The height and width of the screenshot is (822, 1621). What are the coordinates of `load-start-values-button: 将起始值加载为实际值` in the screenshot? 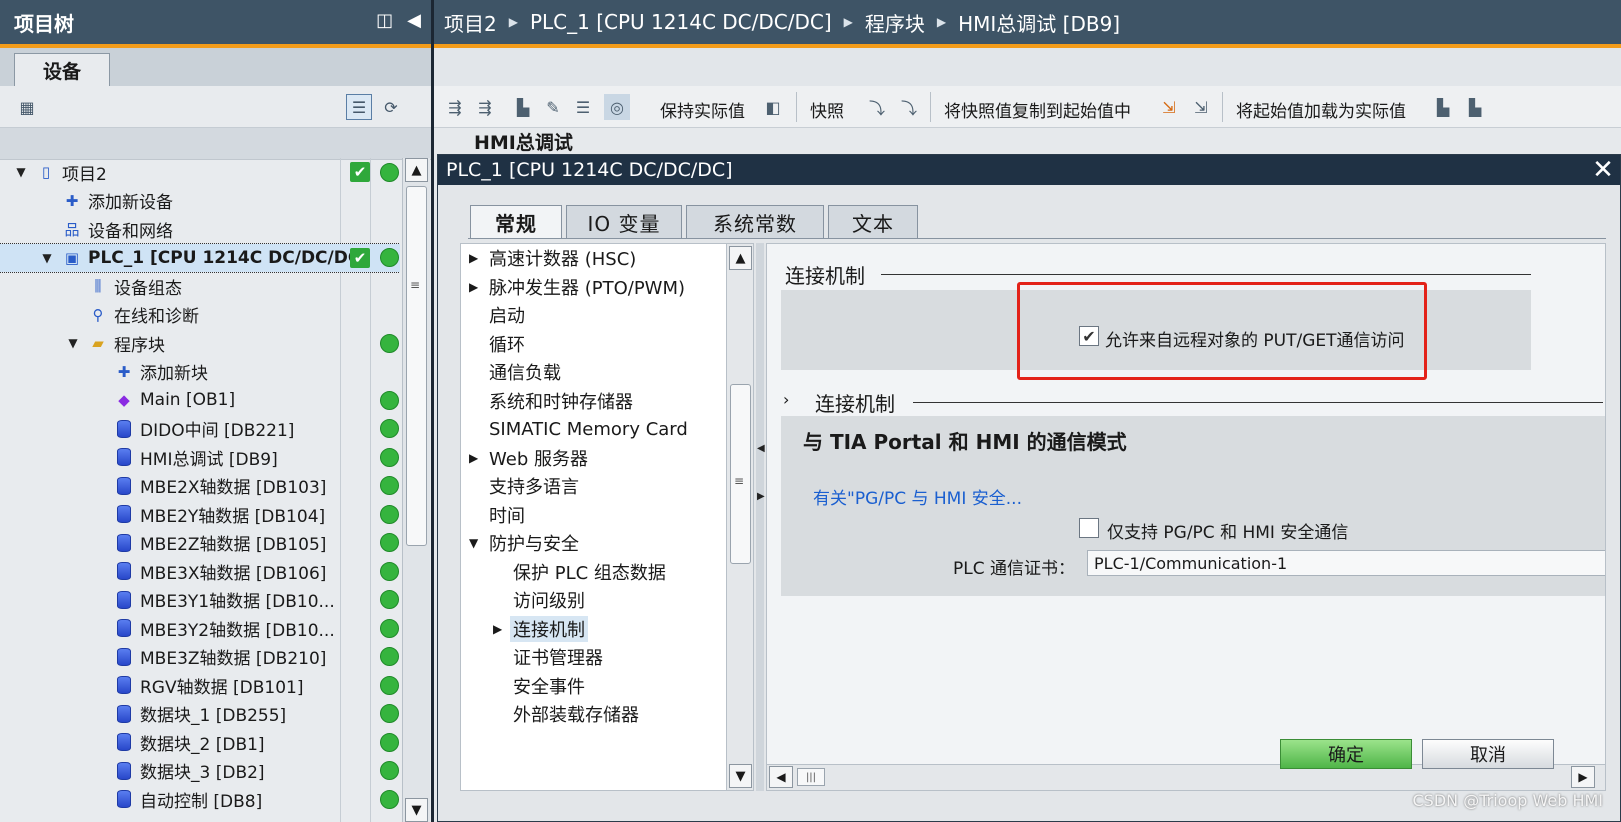 It's located at (1321, 109).